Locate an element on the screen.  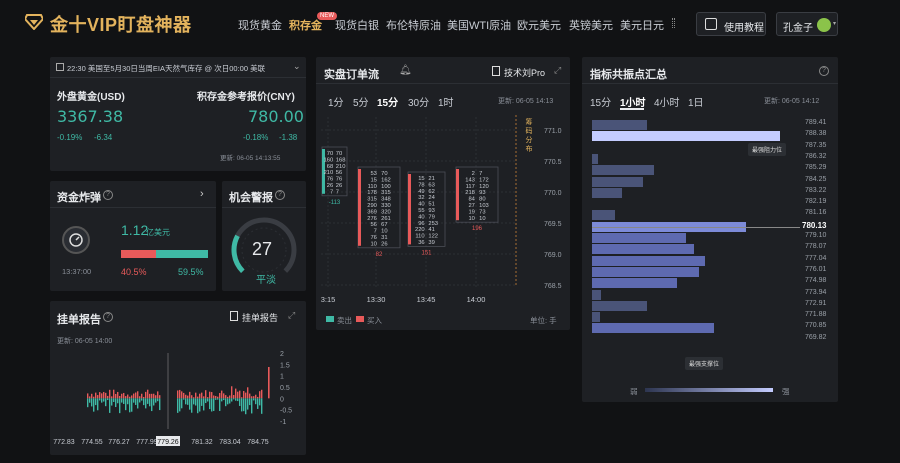
nav-item: 欧元美元 is located at coordinates (539, 25).